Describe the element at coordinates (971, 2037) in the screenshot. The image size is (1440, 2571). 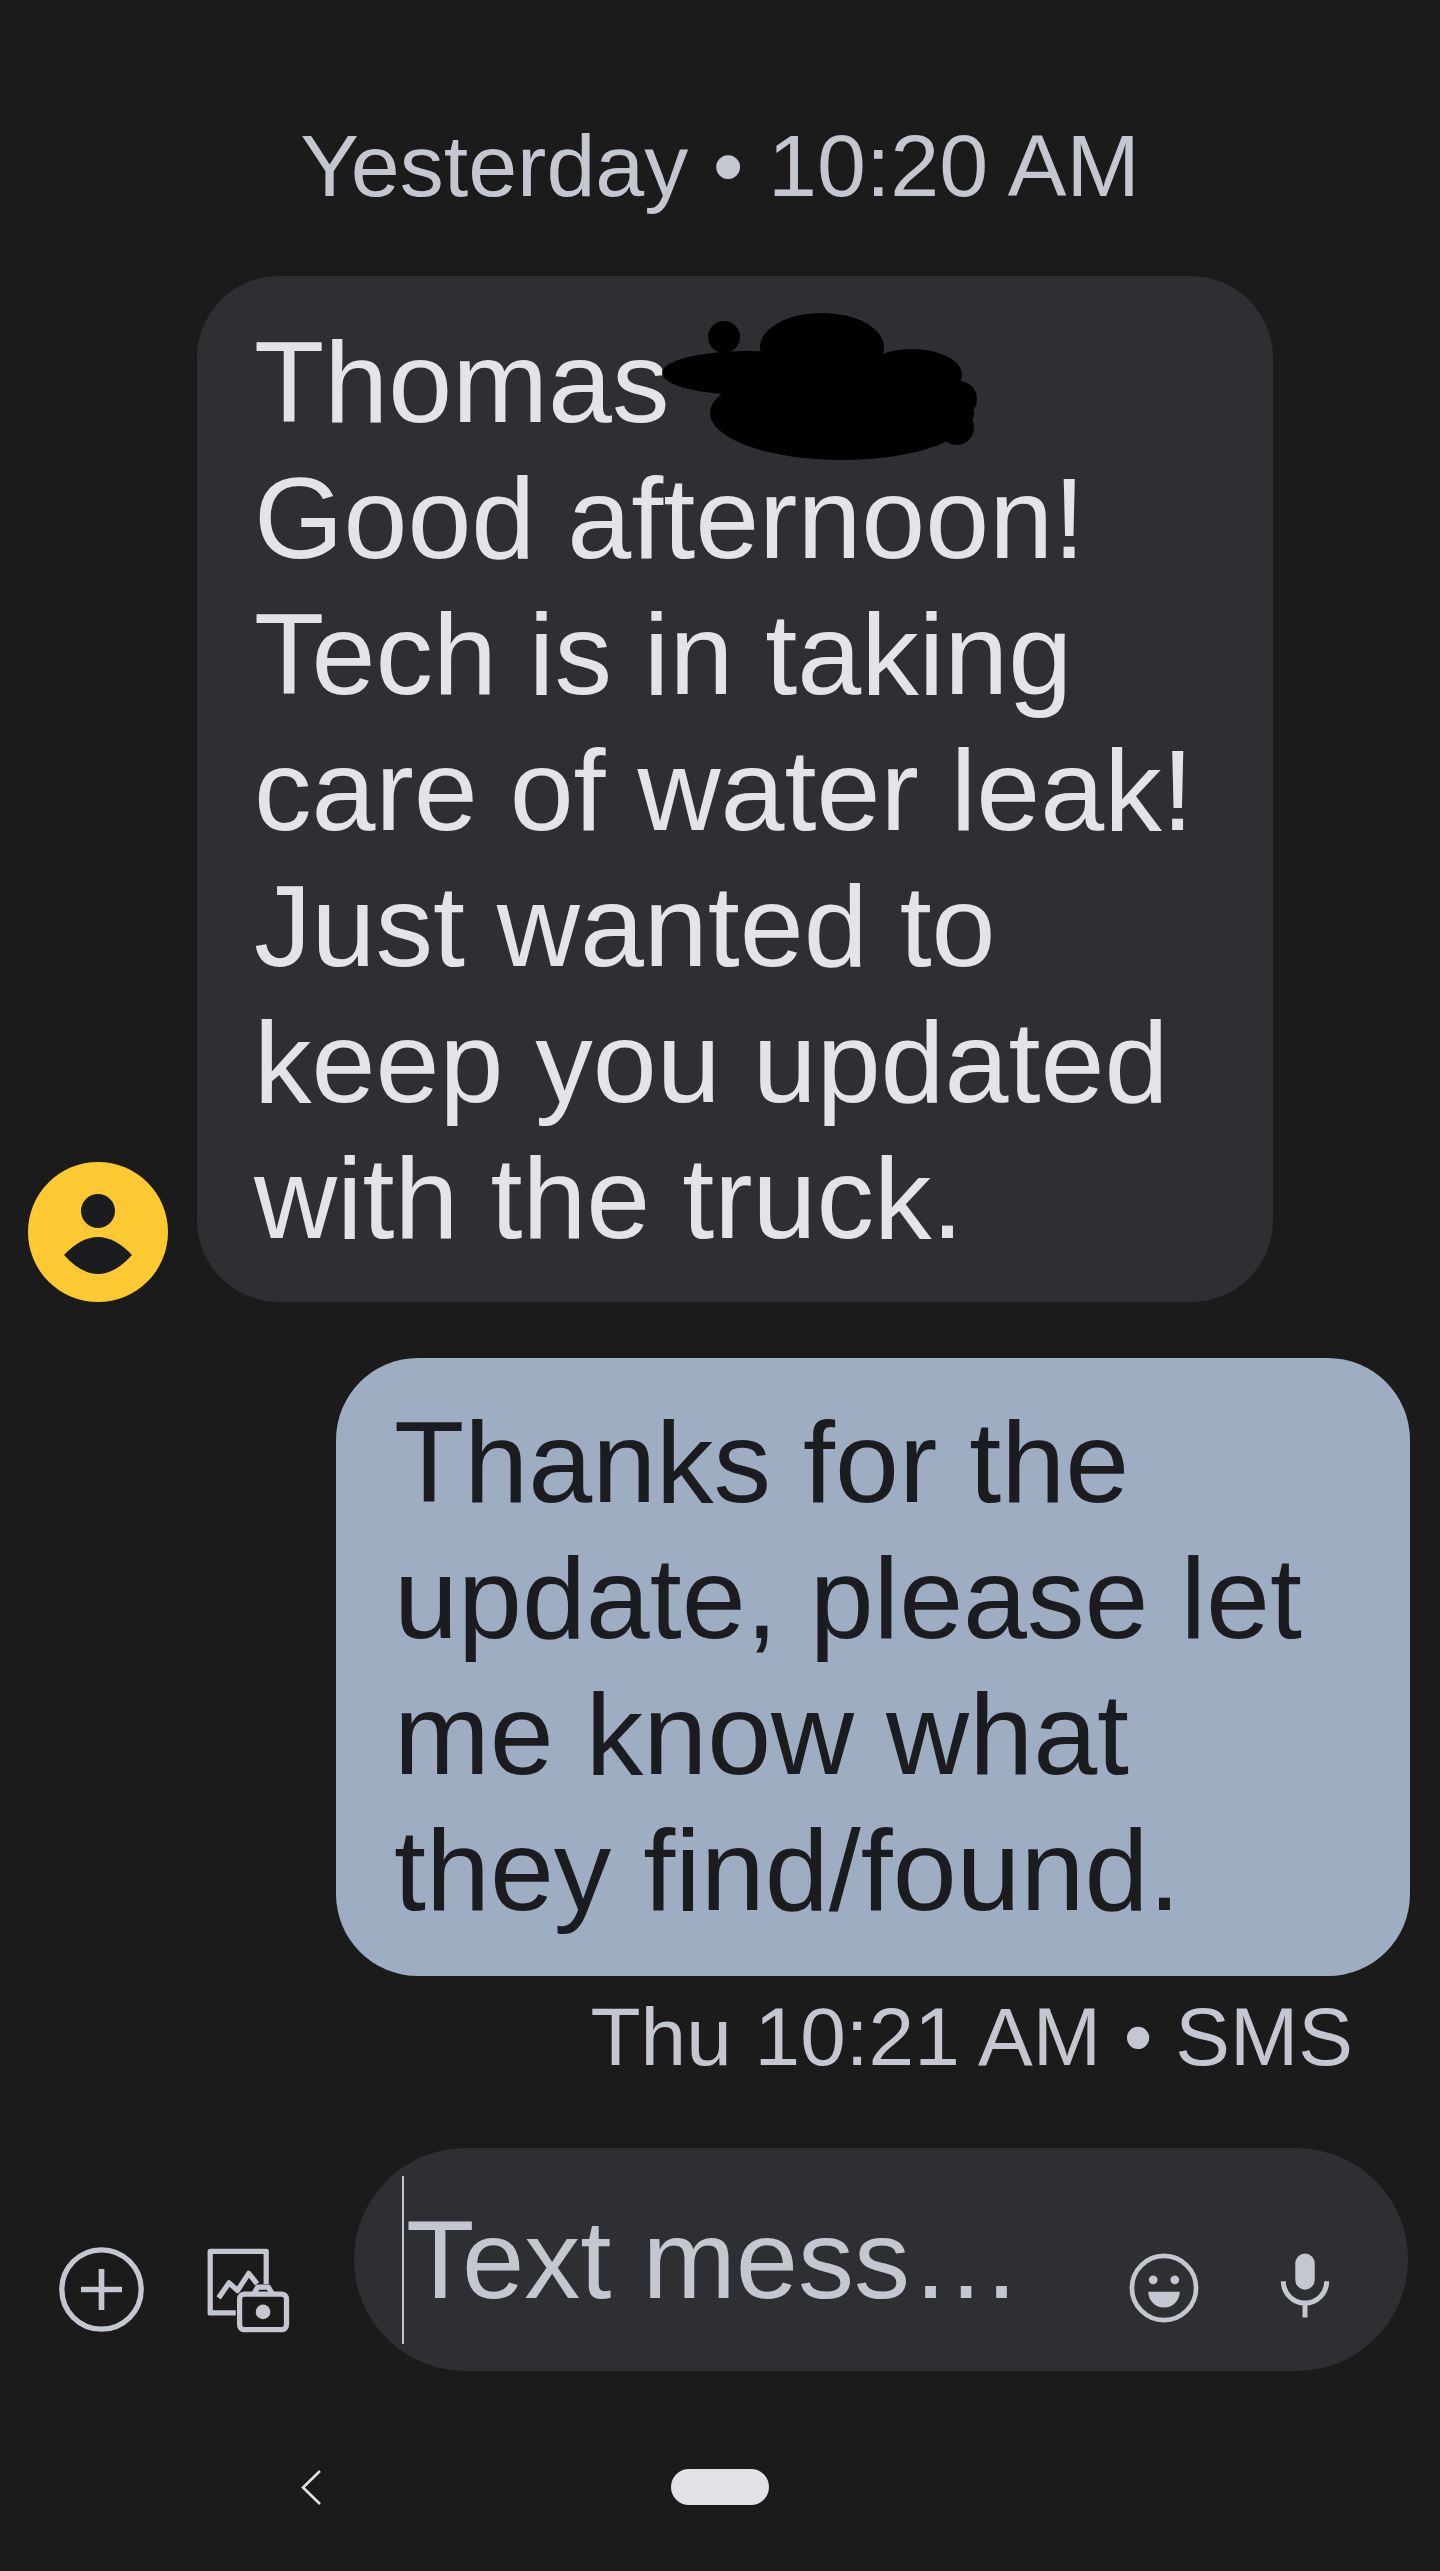
I see `message-status: Thu 10:21 AM • SMS` at that location.